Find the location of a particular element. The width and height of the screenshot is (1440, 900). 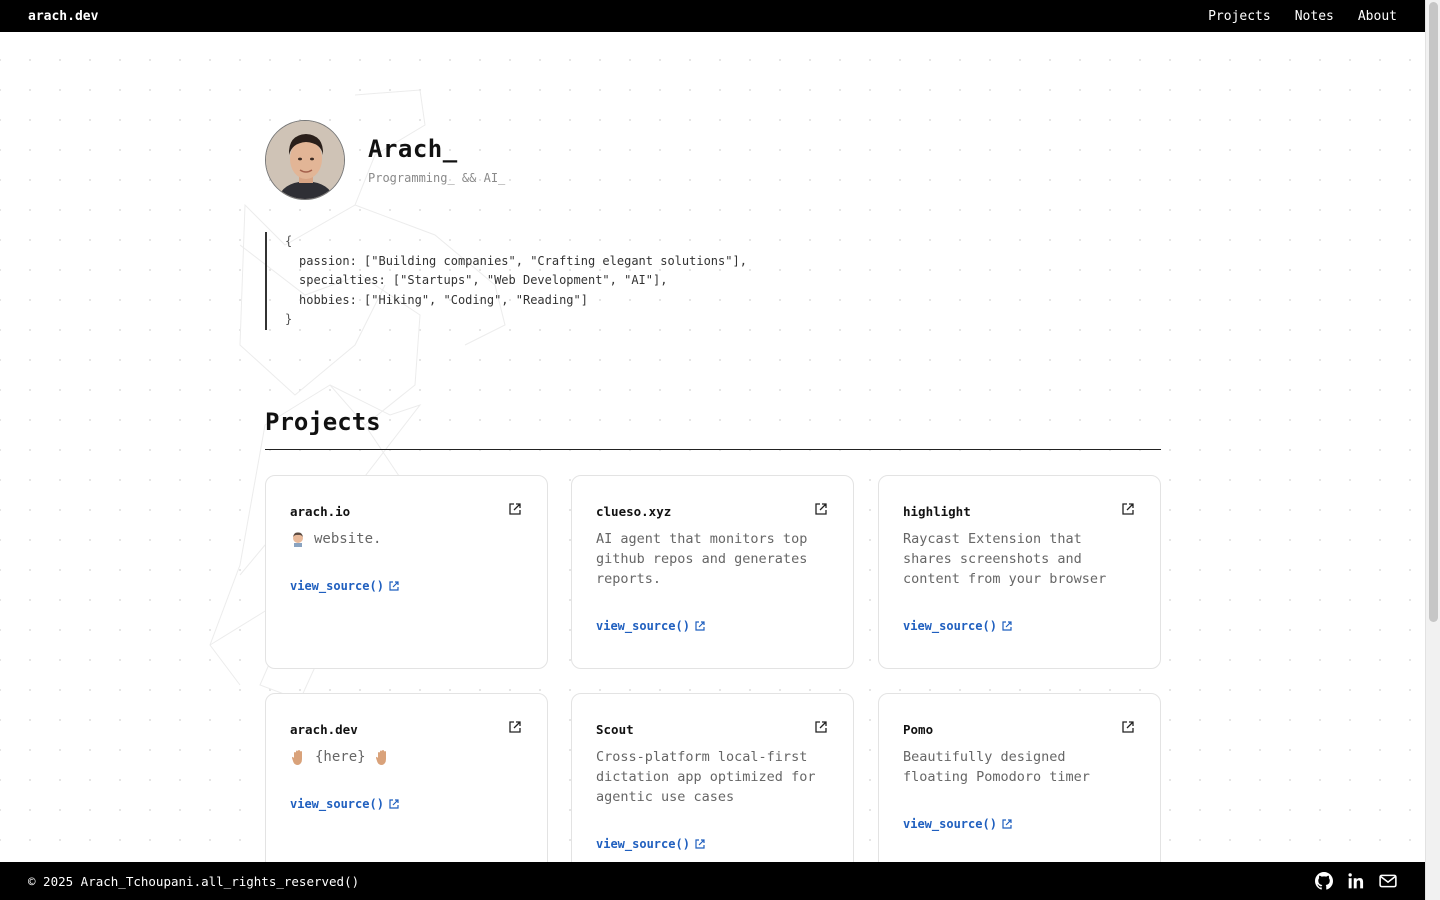

person-avatar-icon is located at coordinates (298, 539).